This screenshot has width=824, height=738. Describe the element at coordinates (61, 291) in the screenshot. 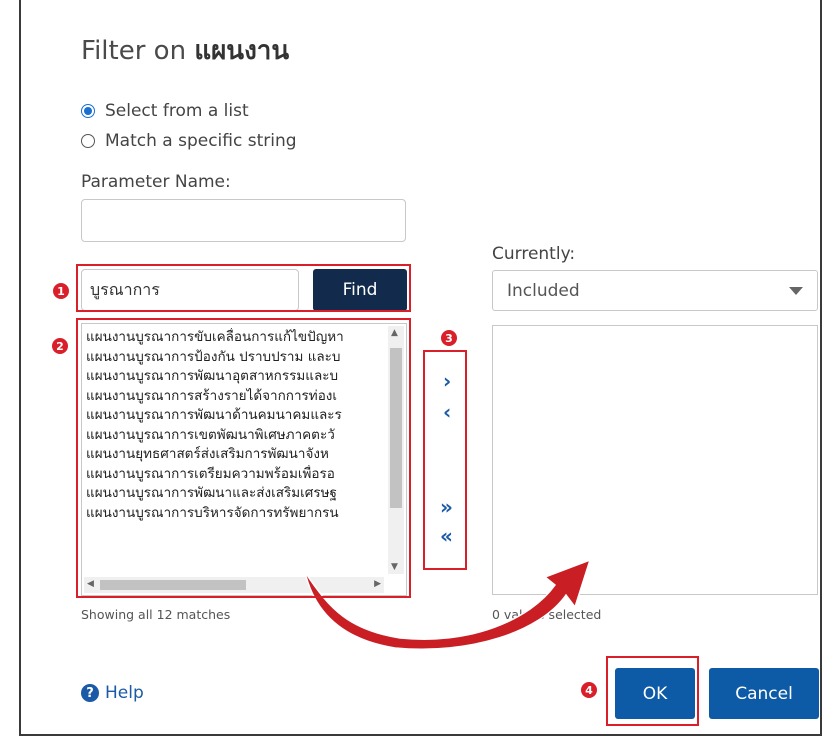

I see `annotation-badge-1: 1` at that location.